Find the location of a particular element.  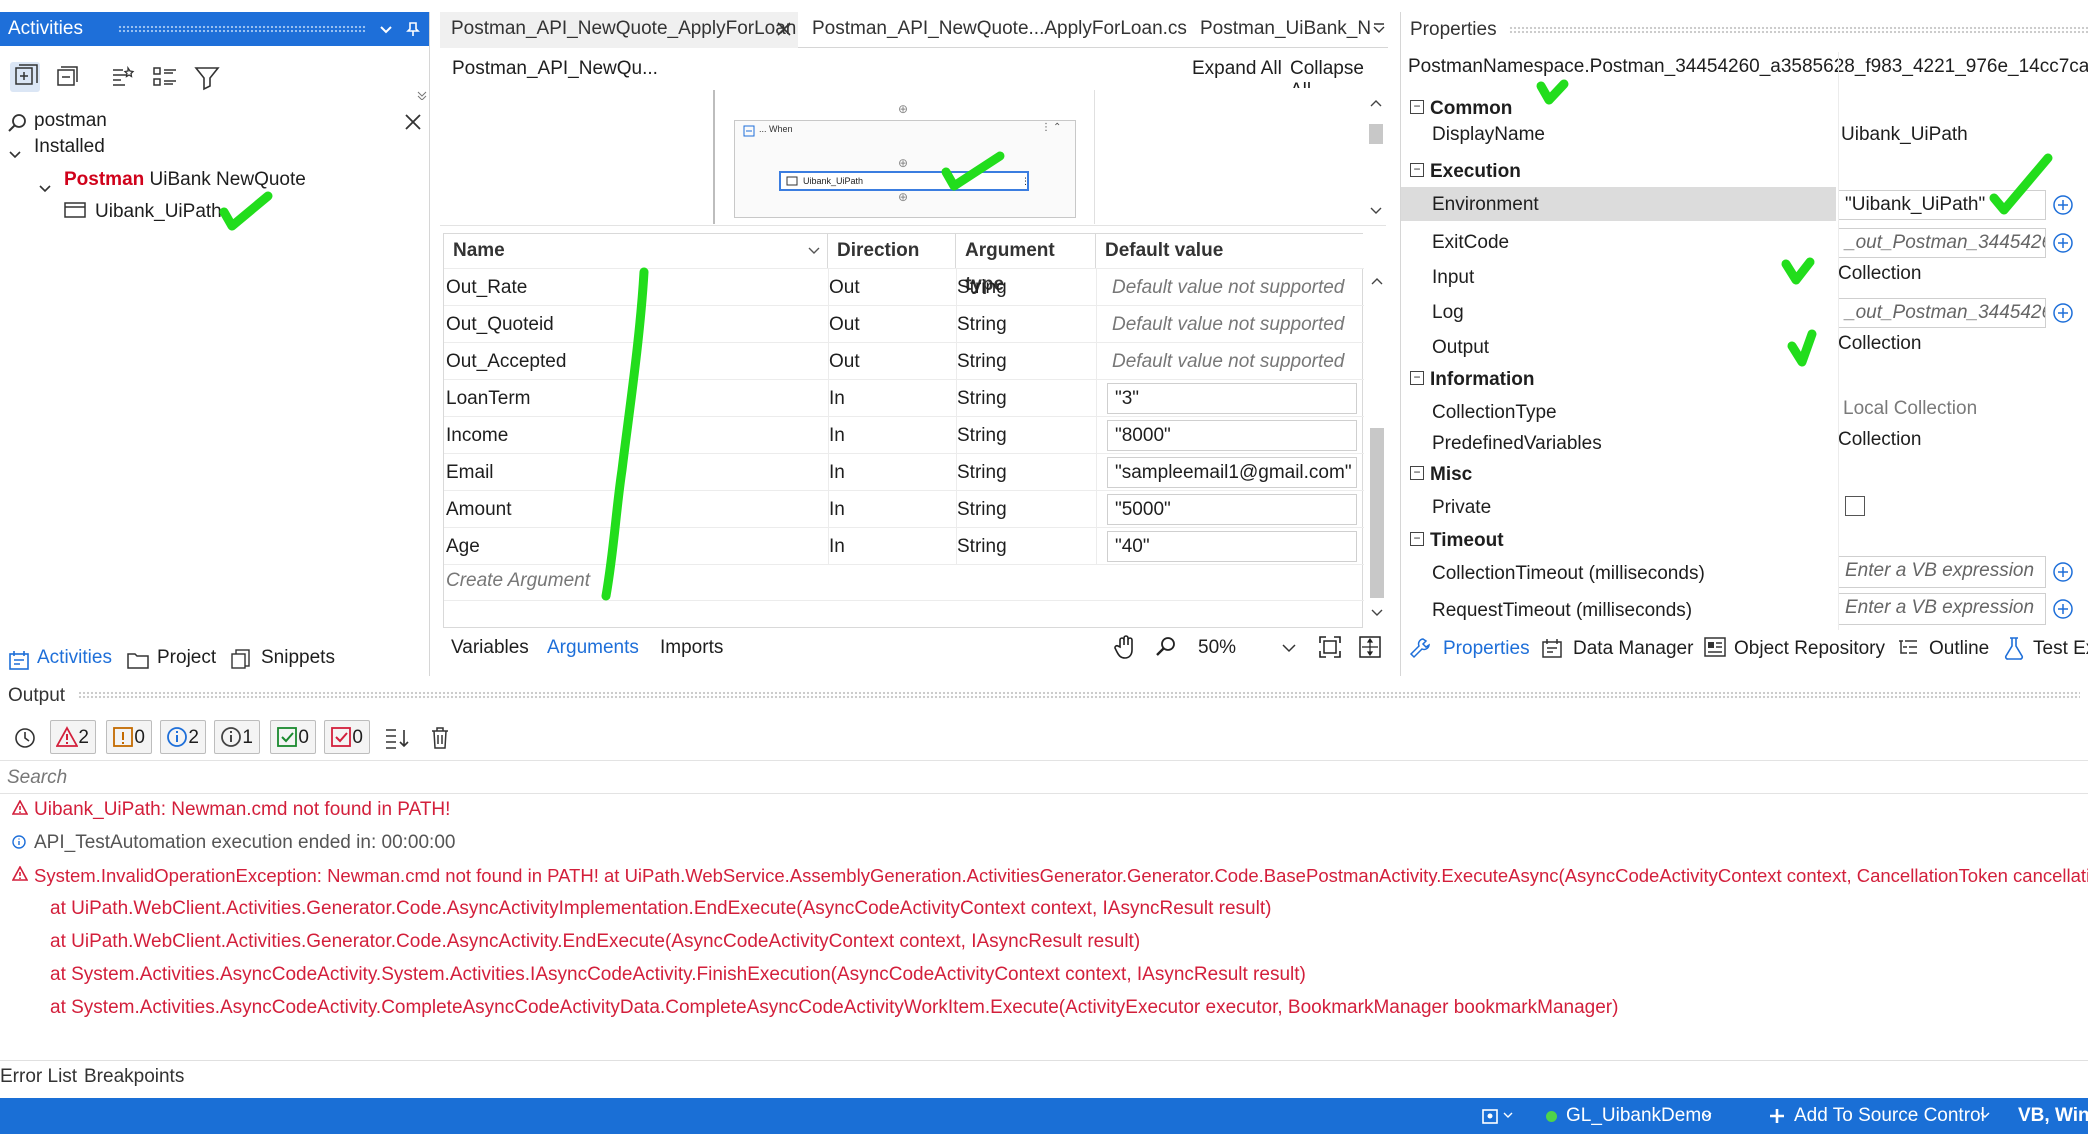

trash-icon is located at coordinates (440, 738).